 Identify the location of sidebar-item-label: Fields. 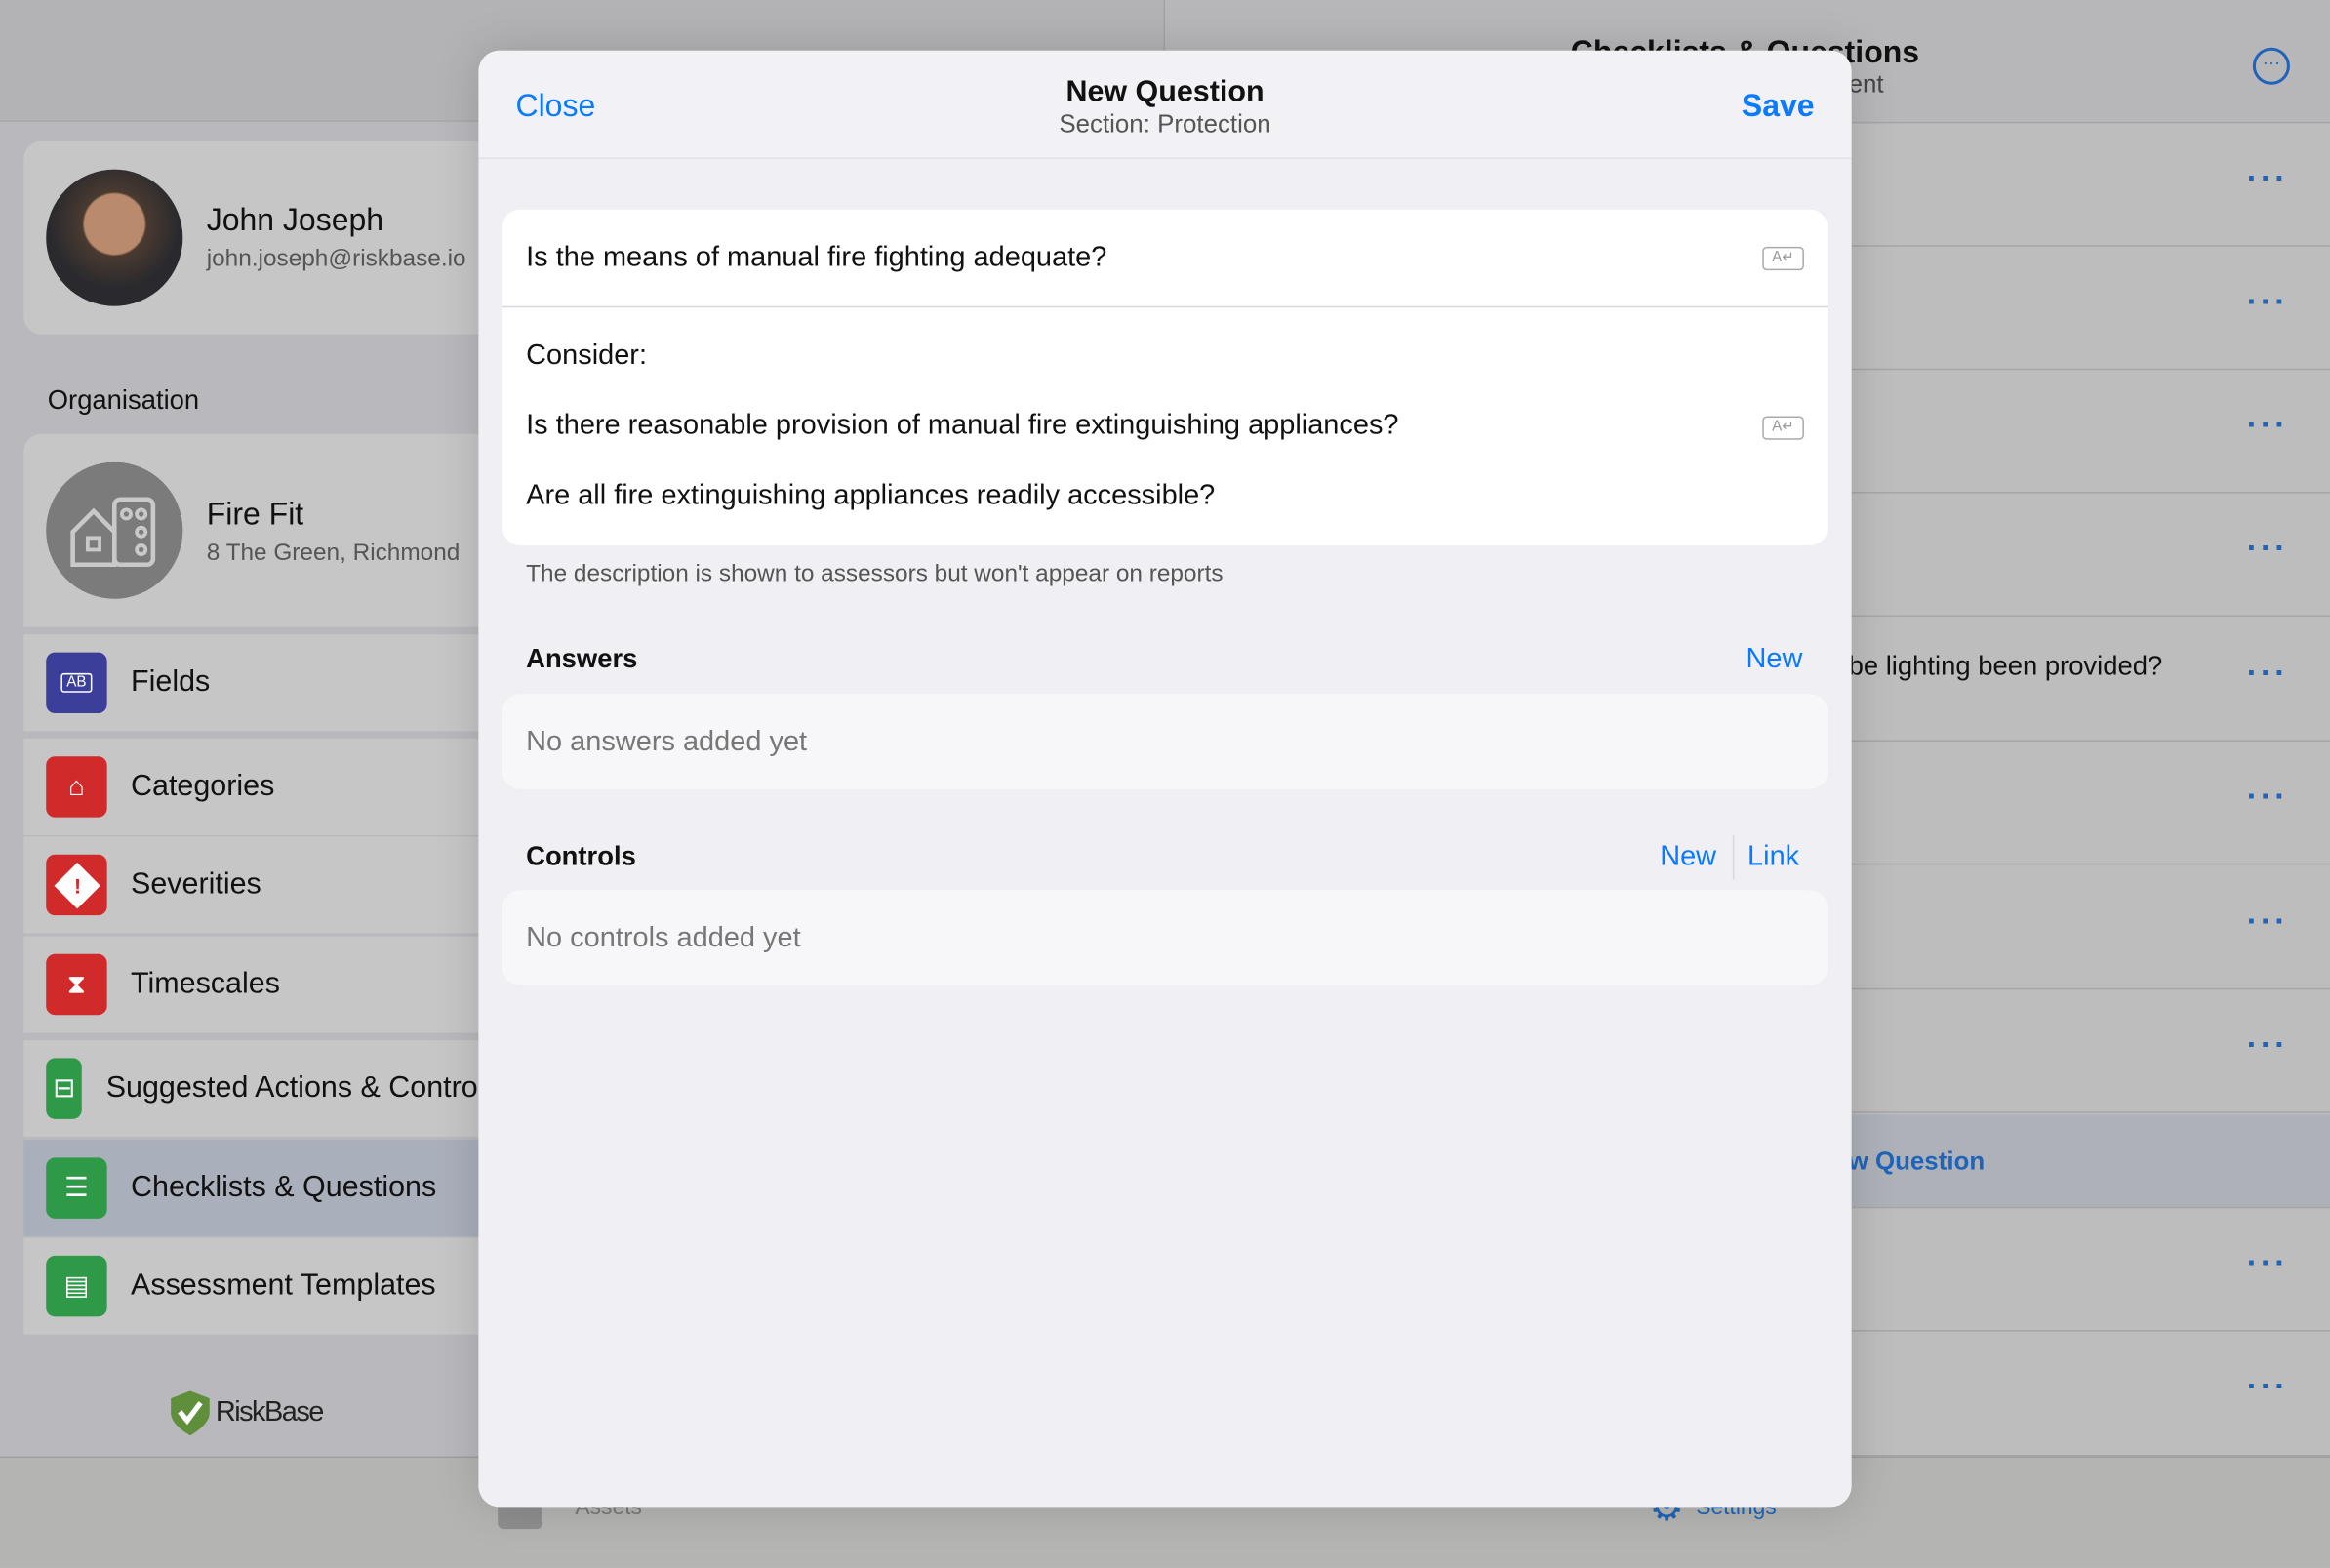
(171, 682).